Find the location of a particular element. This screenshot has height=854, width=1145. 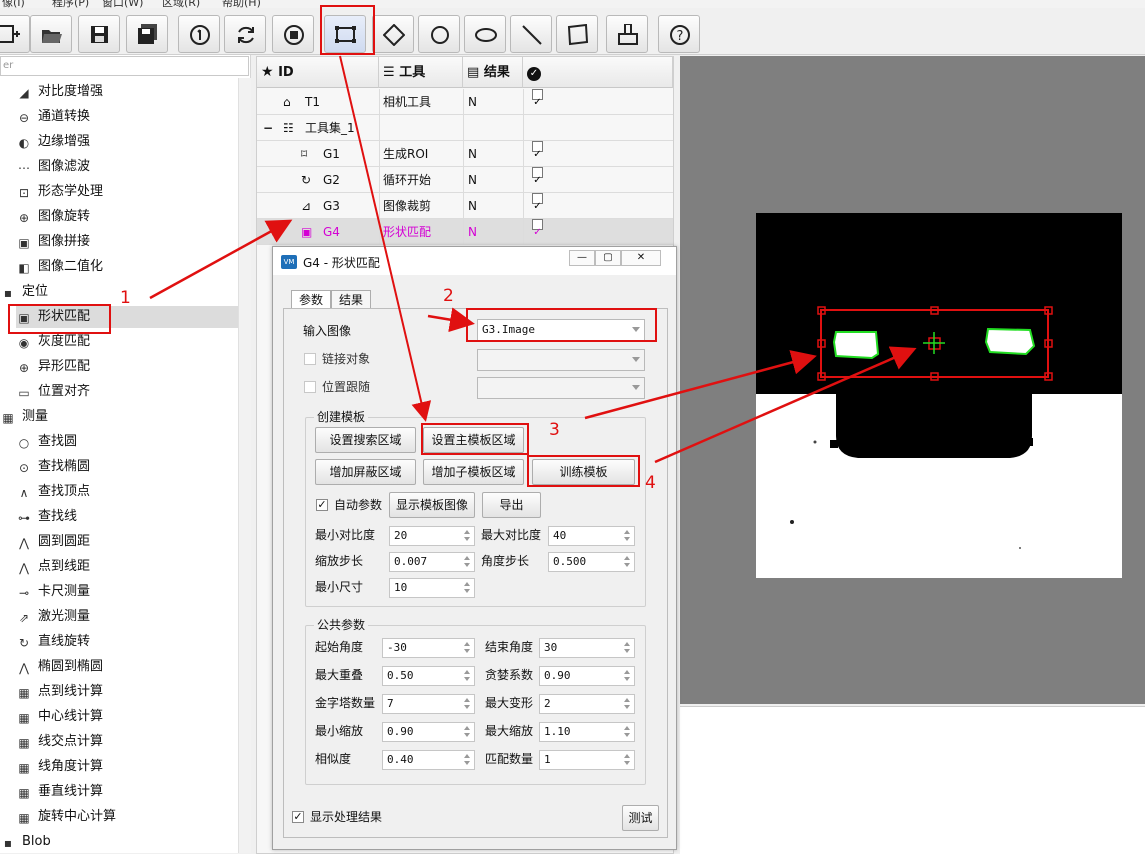

annotation-number-4: 4 is located at coordinates (650, 483).